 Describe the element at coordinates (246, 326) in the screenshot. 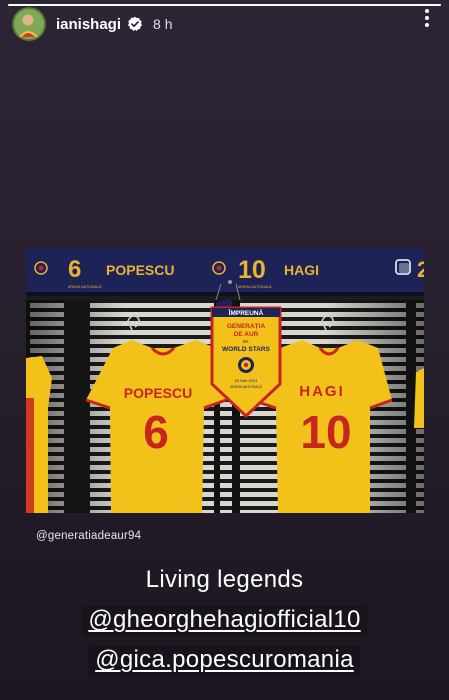

I see `pennant-line1: GENERAȚIA` at that location.